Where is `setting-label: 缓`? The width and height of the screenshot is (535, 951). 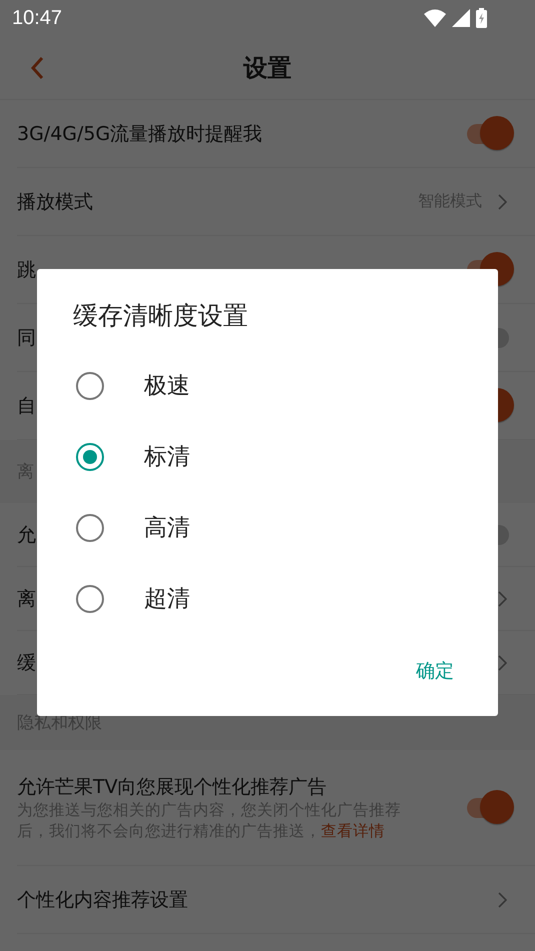 setting-label: 缓 is located at coordinates (26, 663).